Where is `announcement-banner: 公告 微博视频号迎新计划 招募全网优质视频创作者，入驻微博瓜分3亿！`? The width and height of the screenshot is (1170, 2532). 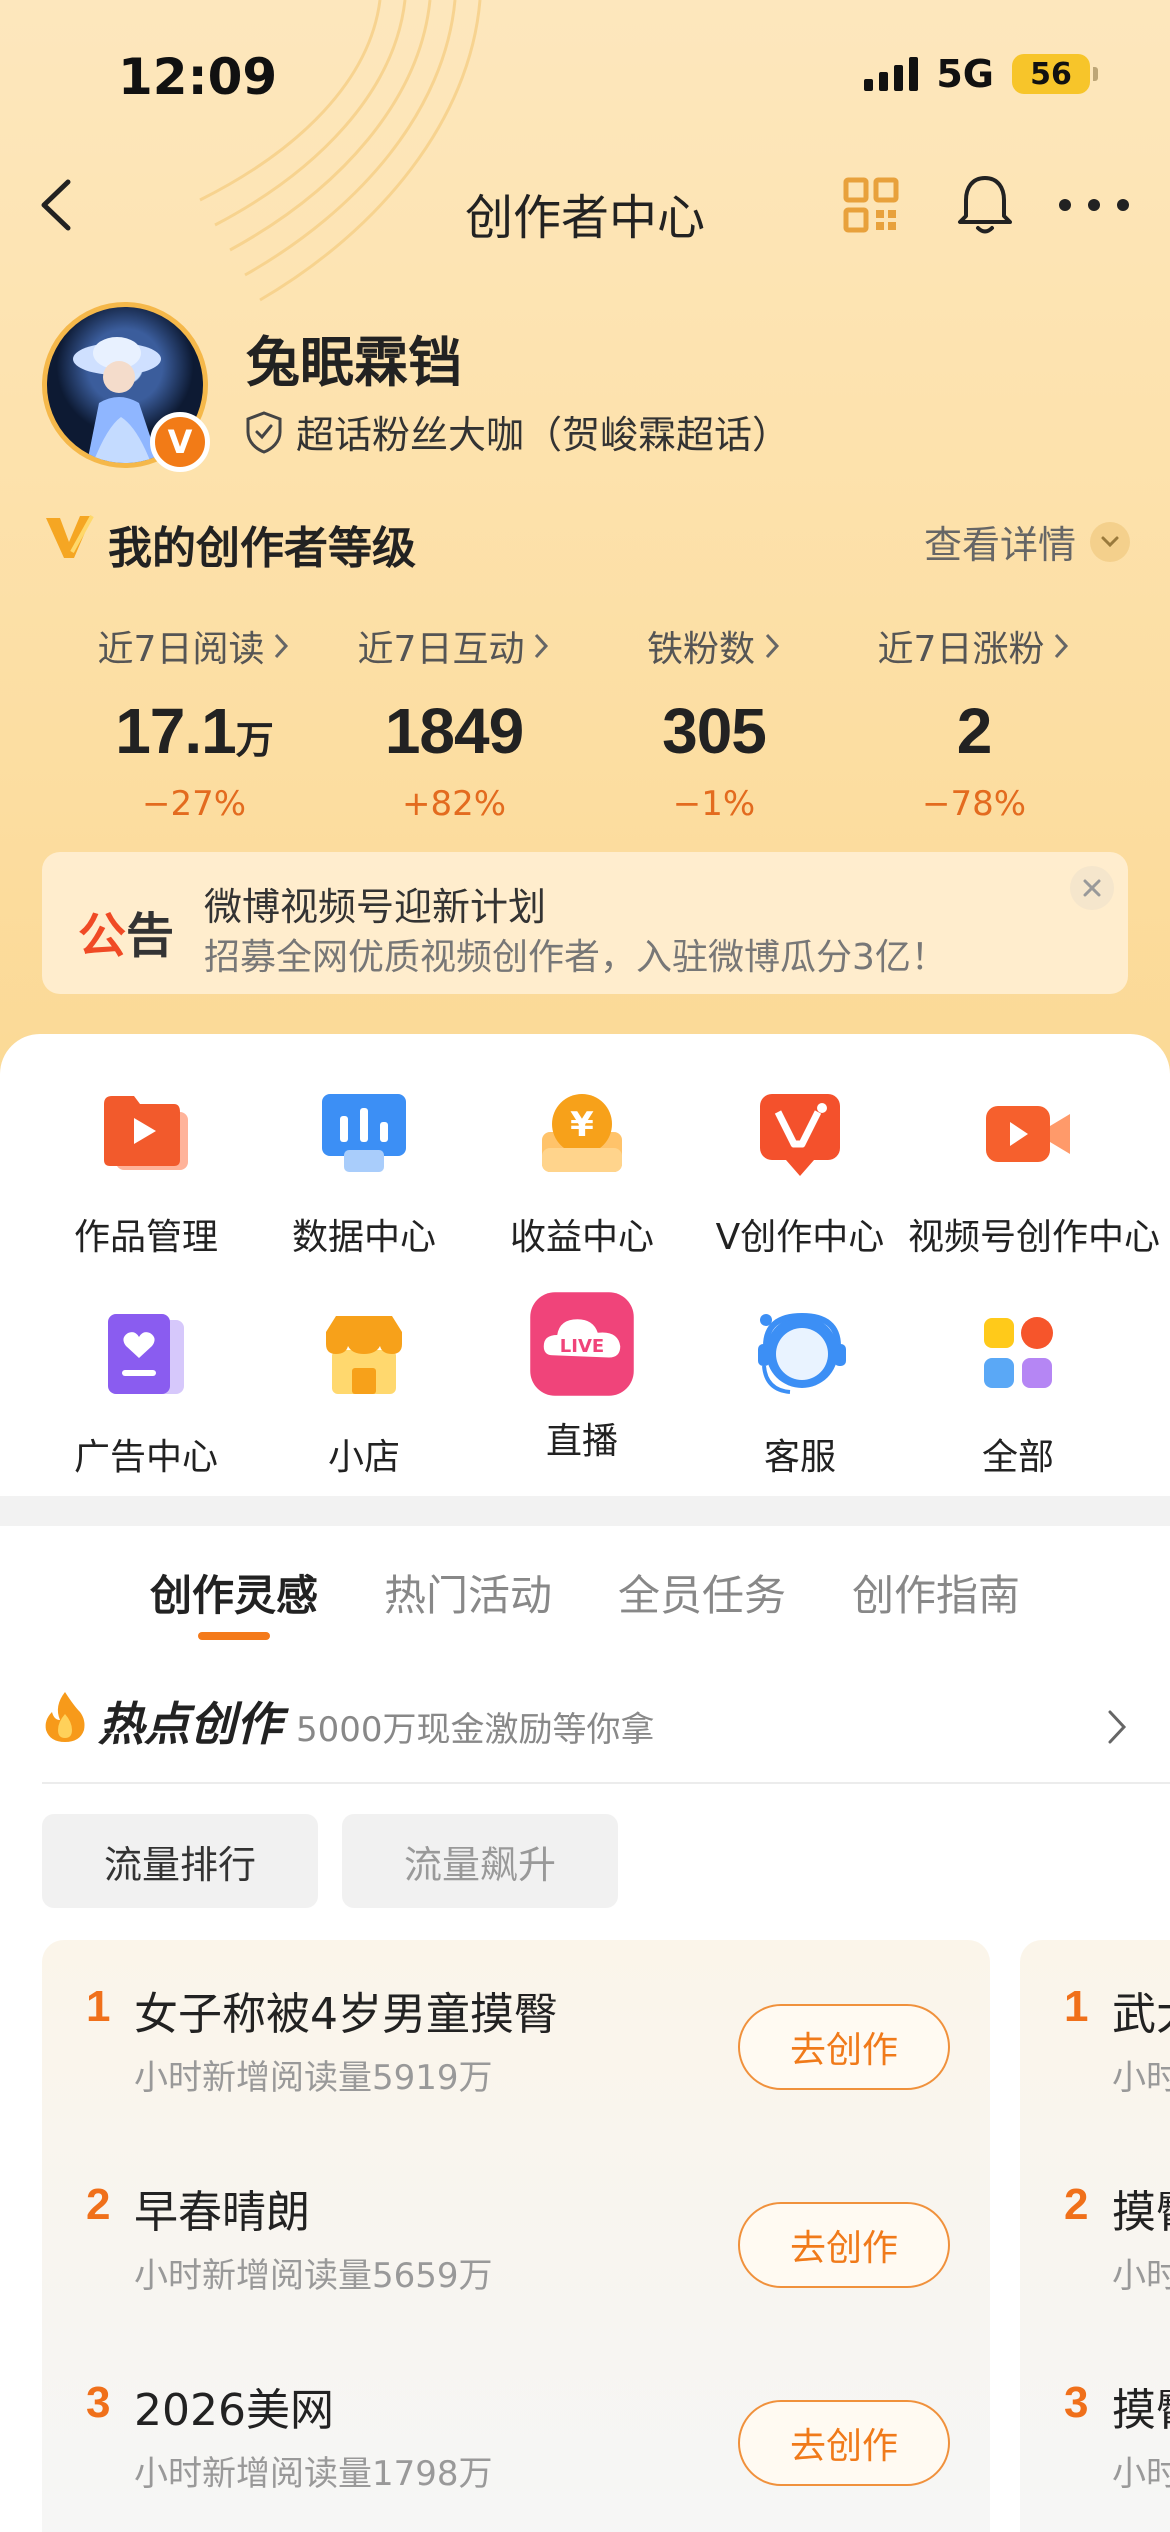
announcement-banner: 公告 微博视频号迎新计划 招募全网优质视频创作者，入驻微博瓜分3亿！ is located at coordinates (585, 923).